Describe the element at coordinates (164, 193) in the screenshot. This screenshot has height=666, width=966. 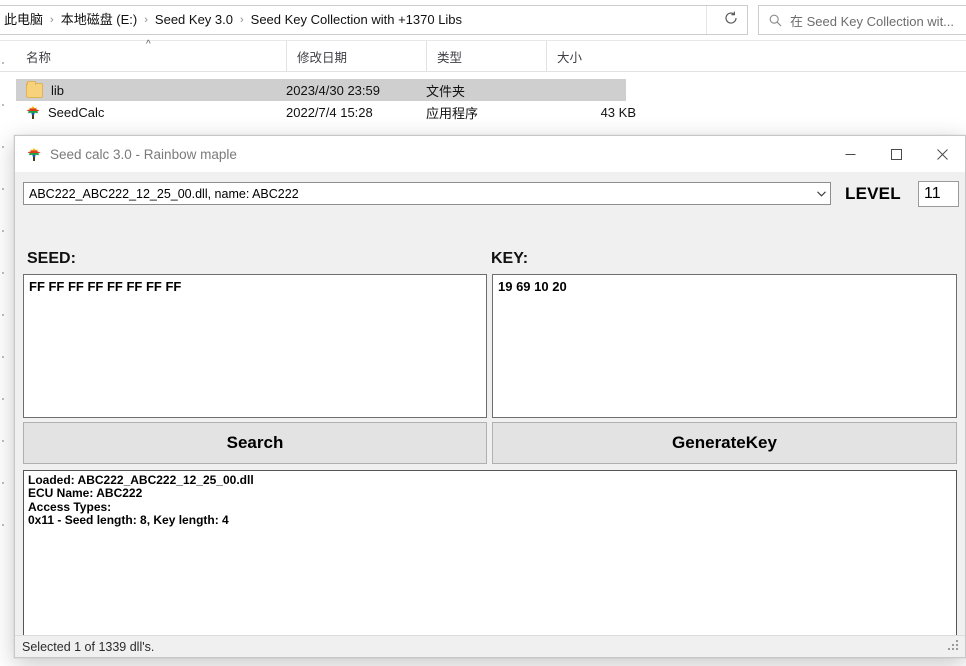
I see `dll-select-value: ABC222_ABC222_12_25_00.dll, name: ABC222` at that location.